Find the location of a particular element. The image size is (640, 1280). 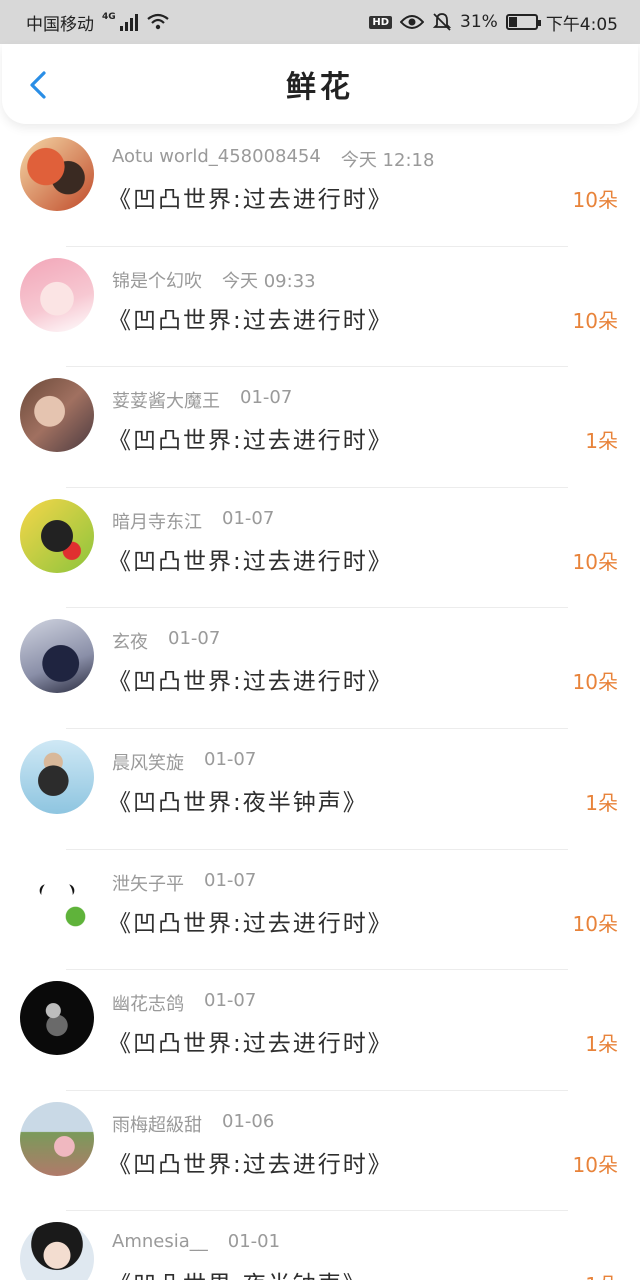

navigation-bar: 鲜花 is located at coordinates (320, 84).